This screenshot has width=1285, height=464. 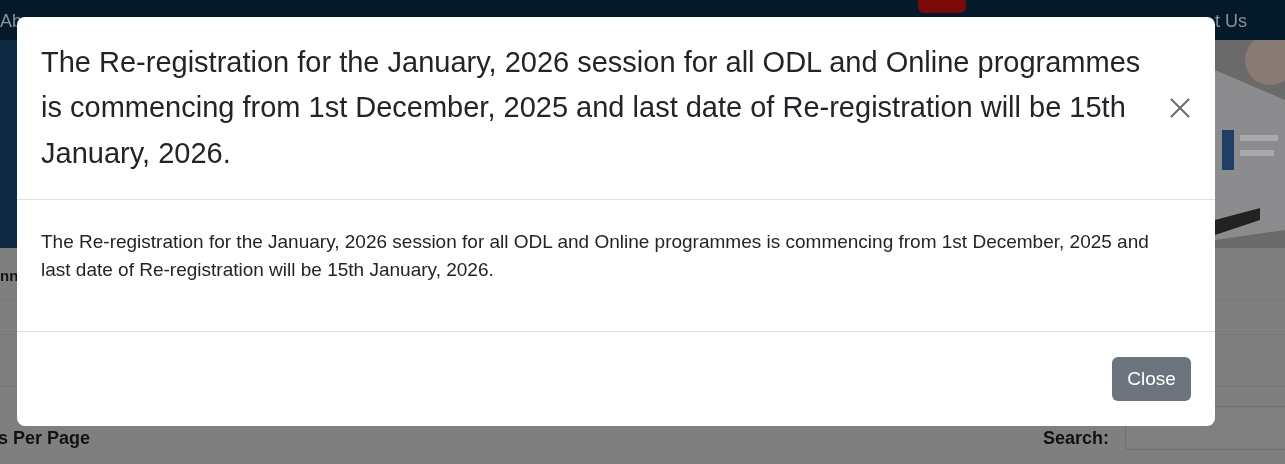 What do you see at coordinates (1250, 15) in the screenshot?
I see `nav-link: t Us` at bounding box center [1250, 15].